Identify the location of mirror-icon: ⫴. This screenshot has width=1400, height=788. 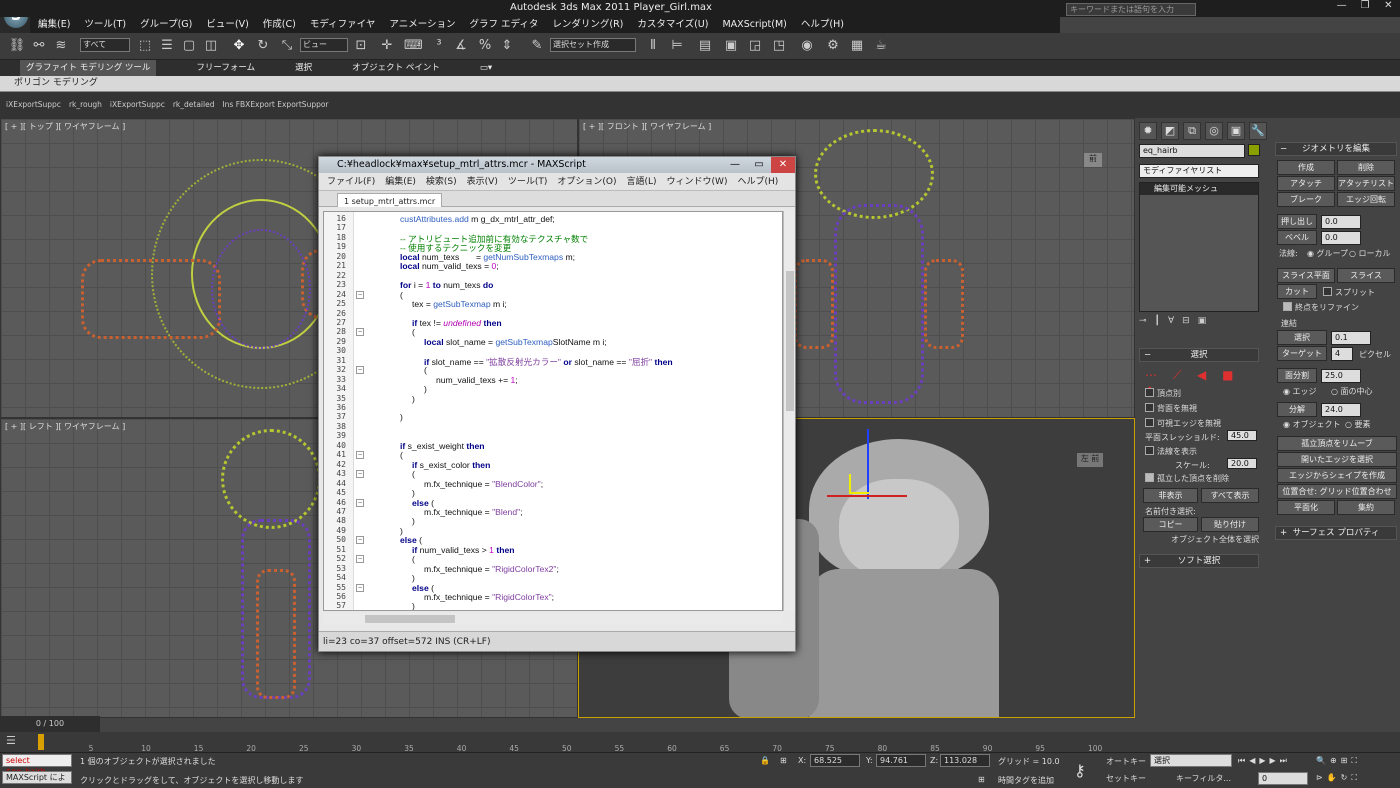
(653, 46).